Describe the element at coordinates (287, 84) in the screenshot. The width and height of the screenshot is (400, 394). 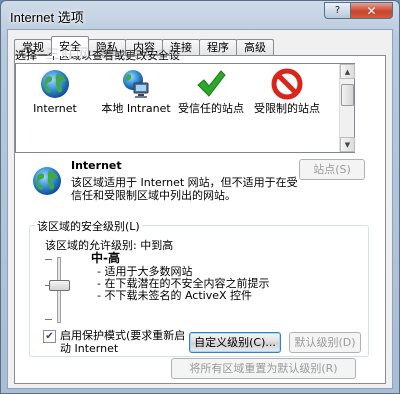
I see `restricted-icon` at that location.